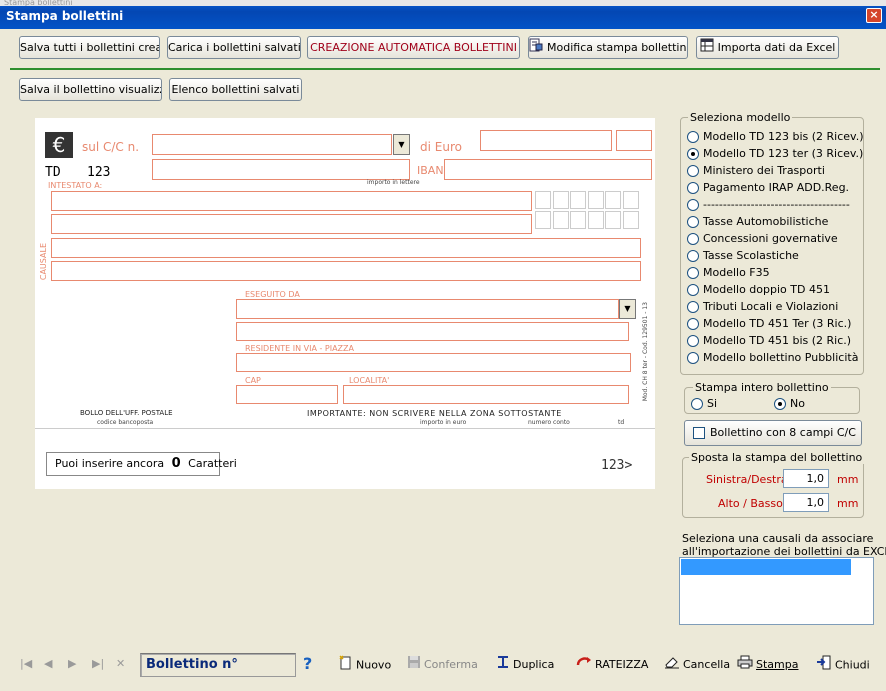 The height and width of the screenshot is (691, 886). Describe the element at coordinates (772, 359) in the screenshot. I see `modello-option: Modello bollettino Pubblicità` at that location.